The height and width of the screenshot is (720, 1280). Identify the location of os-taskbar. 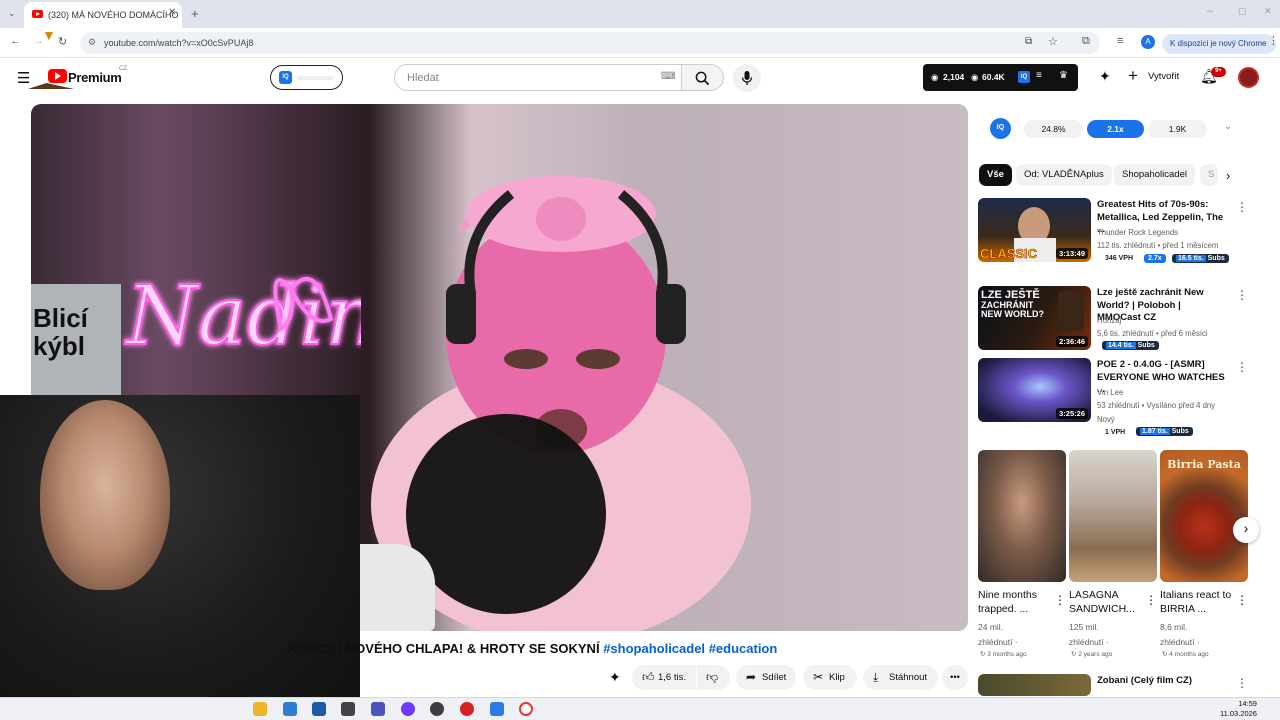
(640, 708).